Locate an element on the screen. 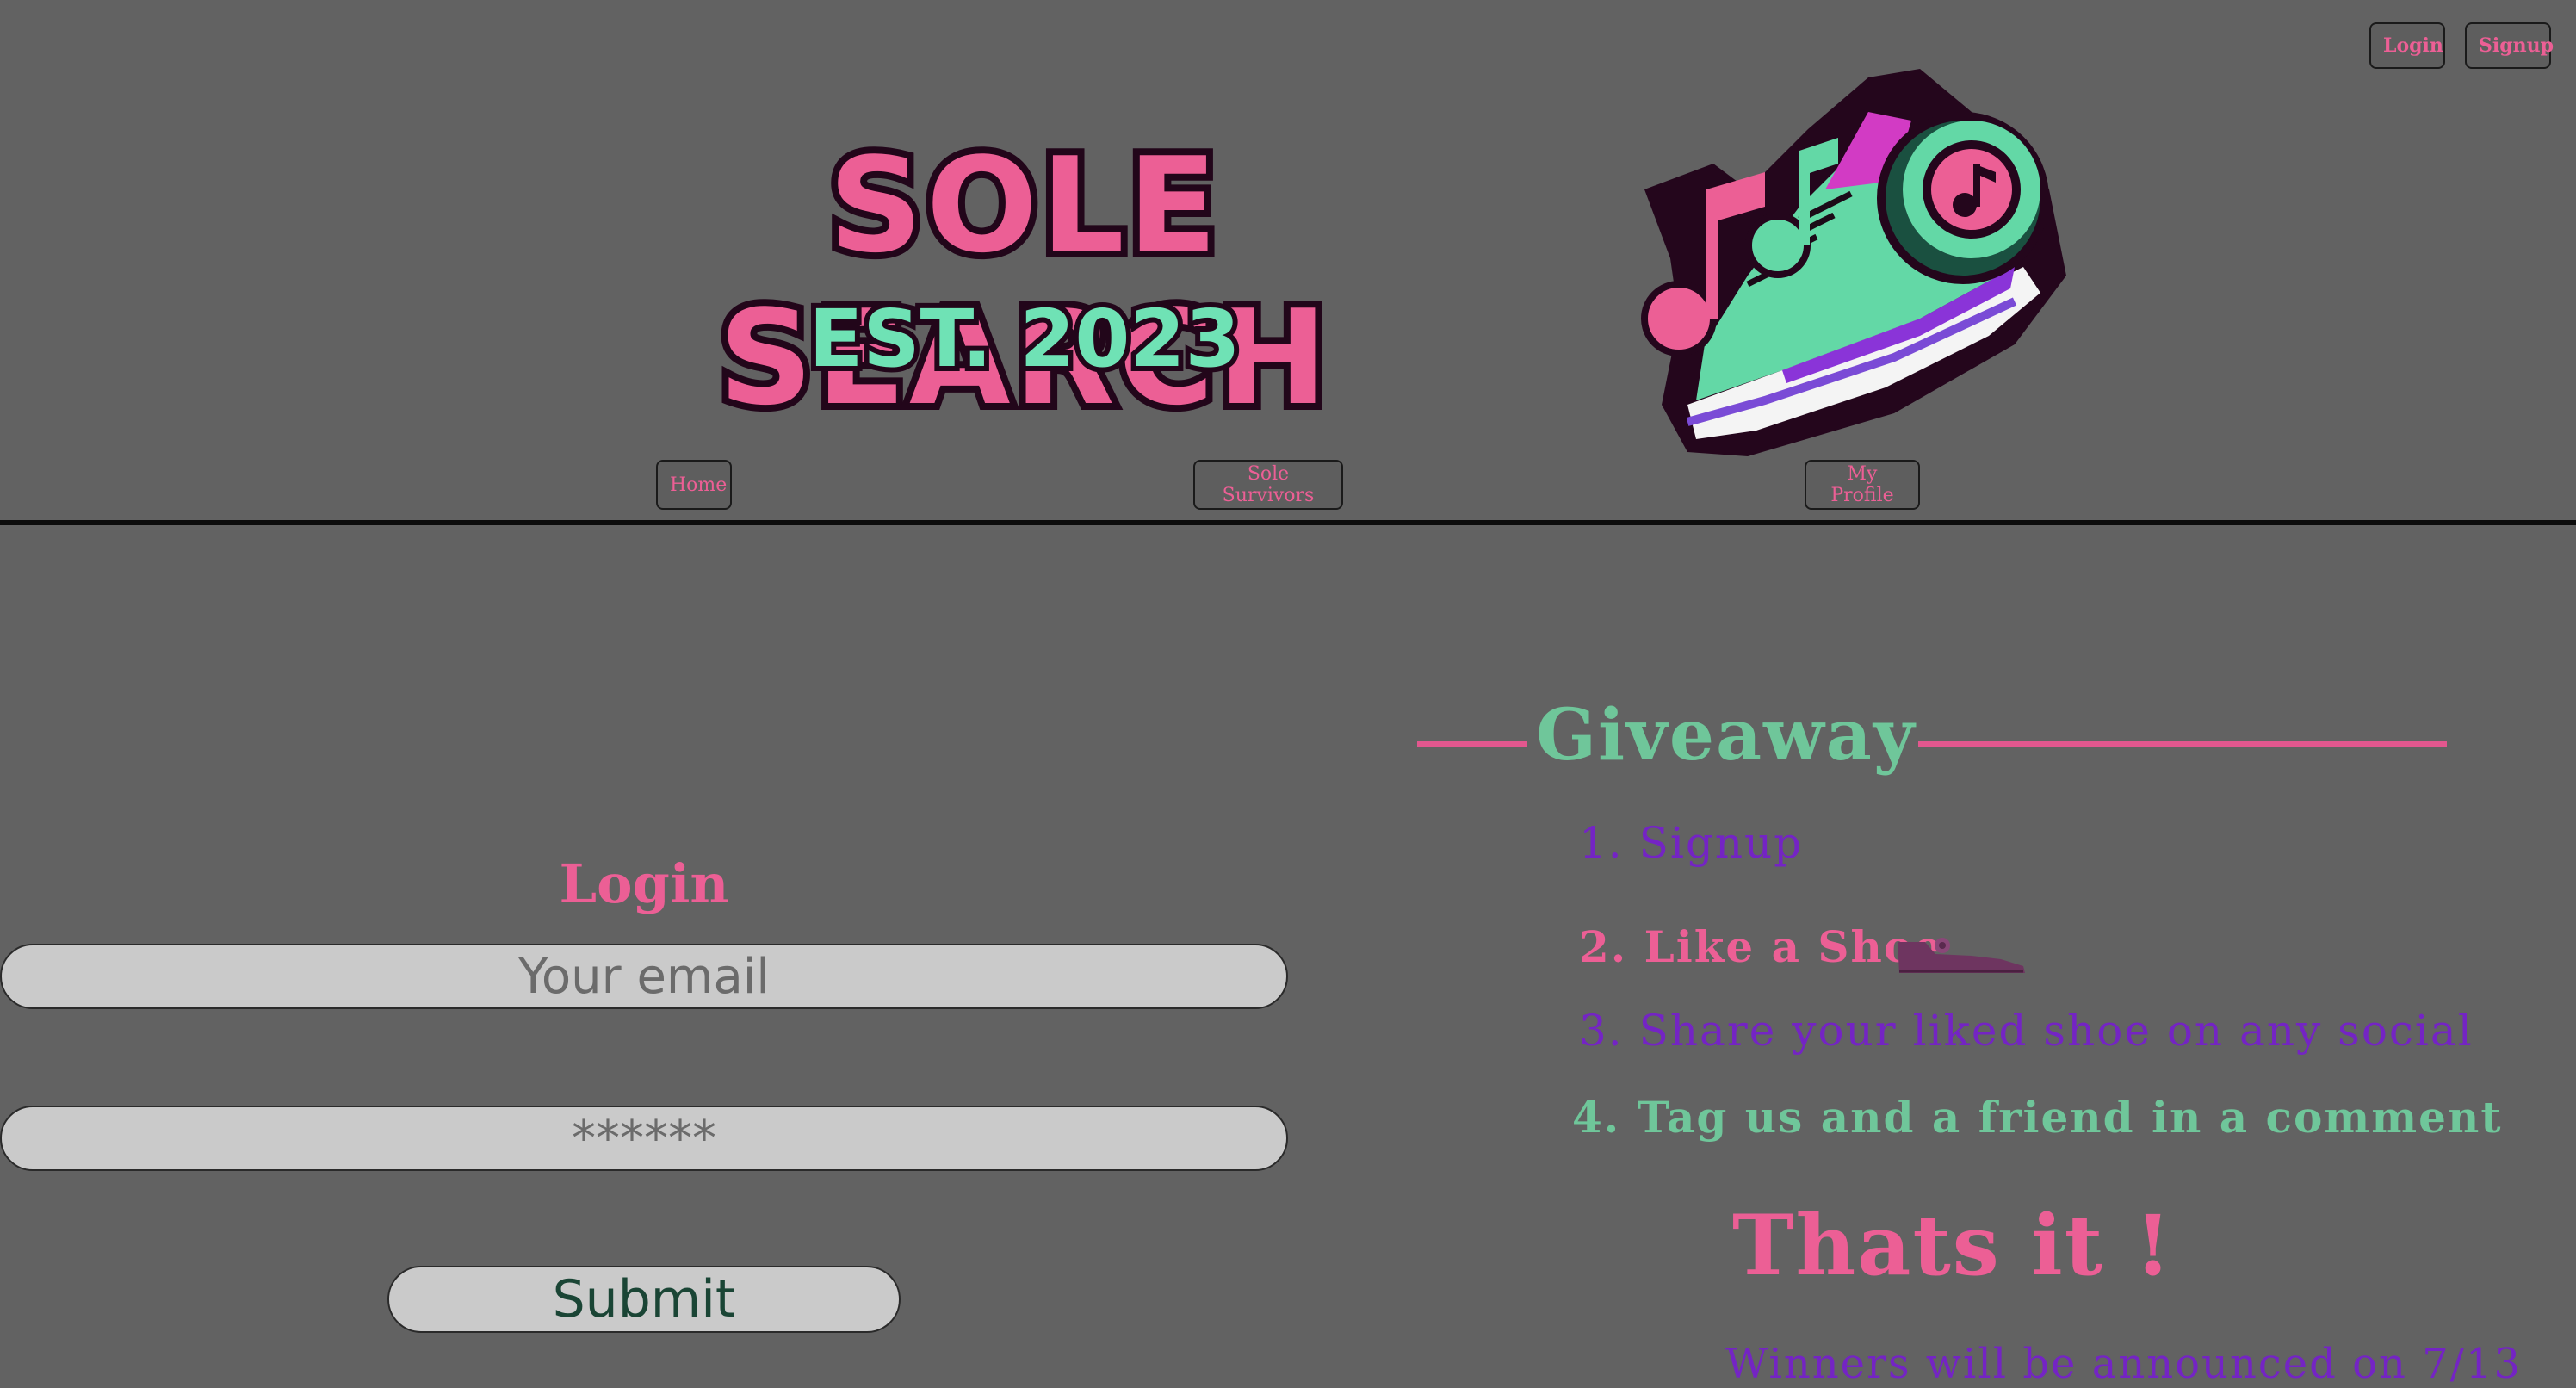 The width and height of the screenshot is (2576, 1388). giveaway-step-3: 3. Share your liked shoe on any social is located at coordinates (2026, 1031).